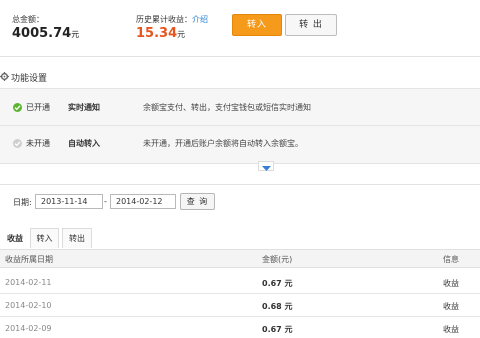 The height and width of the screenshot is (338, 480). I want to click on total-amount-unit: 元, so click(75, 34).